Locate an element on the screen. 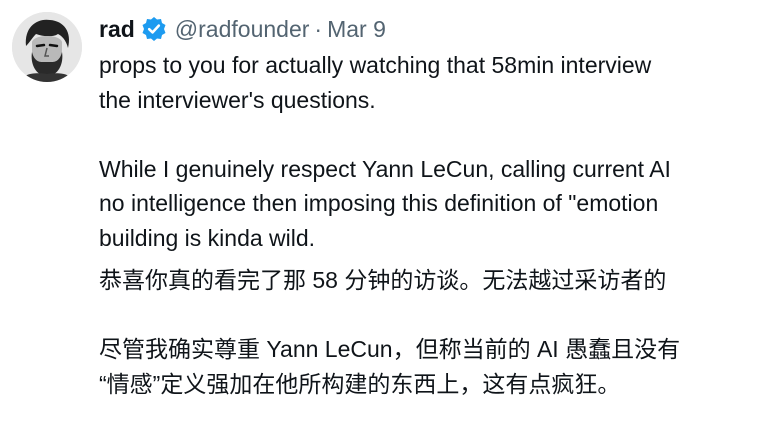 The width and height of the screenshot is (760, 428). text-line: building is kinda wild. is located at coordinates (207, 237).